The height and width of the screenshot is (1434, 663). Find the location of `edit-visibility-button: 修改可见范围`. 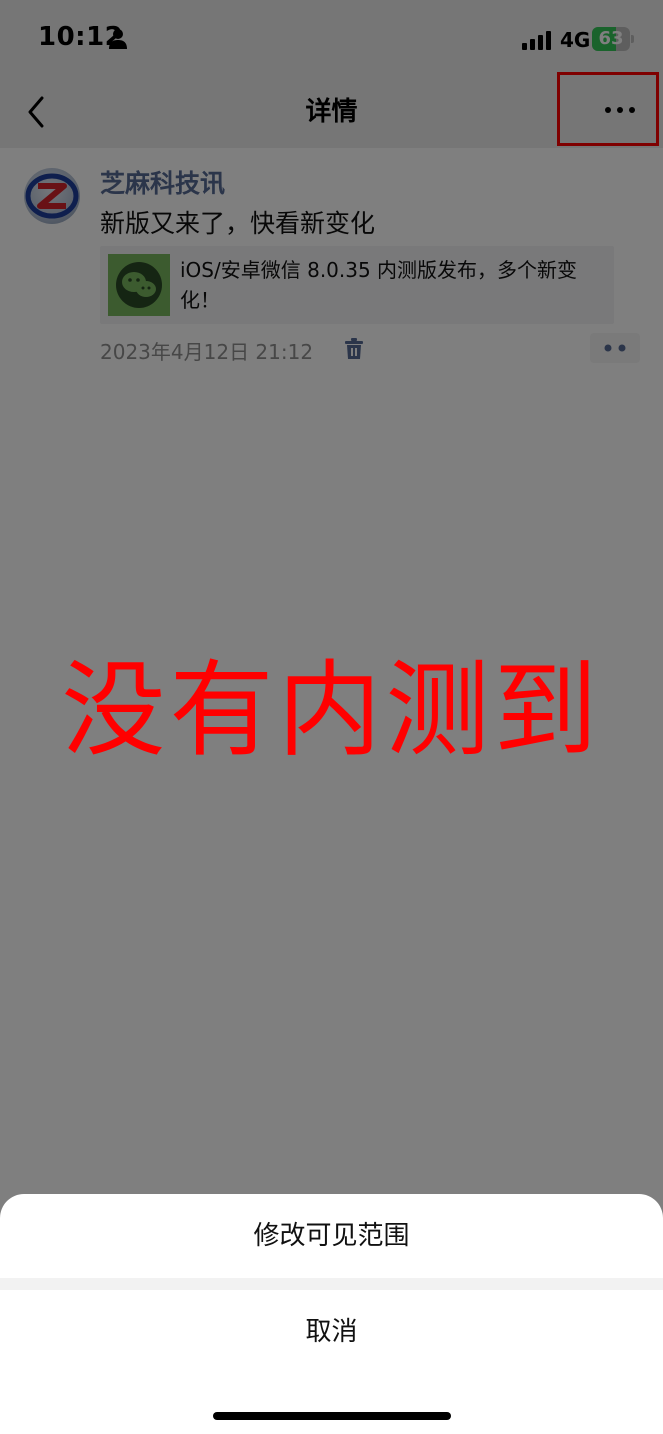

edit-visibility-button: 修改可见范围 is located at coordinates (331, 1236).